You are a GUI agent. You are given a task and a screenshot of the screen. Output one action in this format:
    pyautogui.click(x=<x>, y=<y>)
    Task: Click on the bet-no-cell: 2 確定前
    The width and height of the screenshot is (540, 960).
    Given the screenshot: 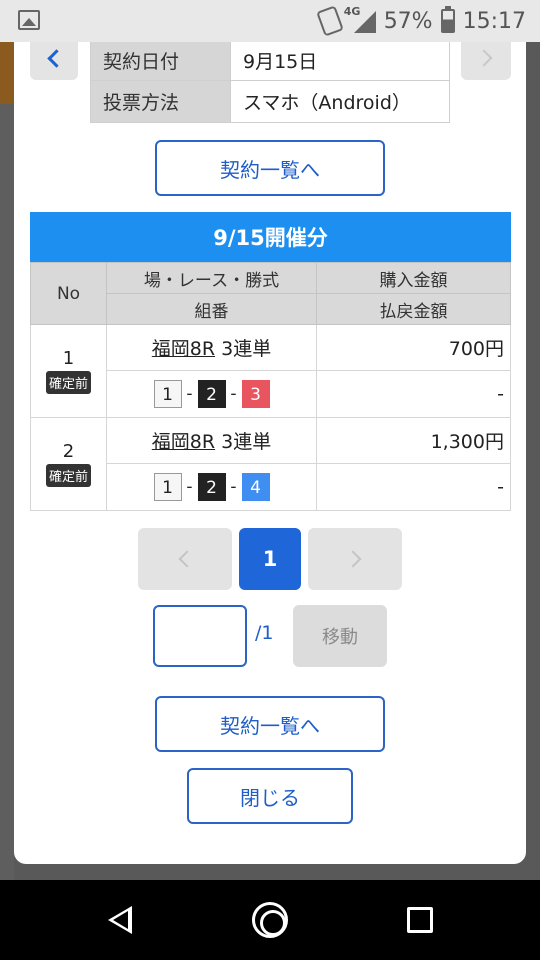 What is the action you would take?
    pyautogui.click(x=68, y=464)
    